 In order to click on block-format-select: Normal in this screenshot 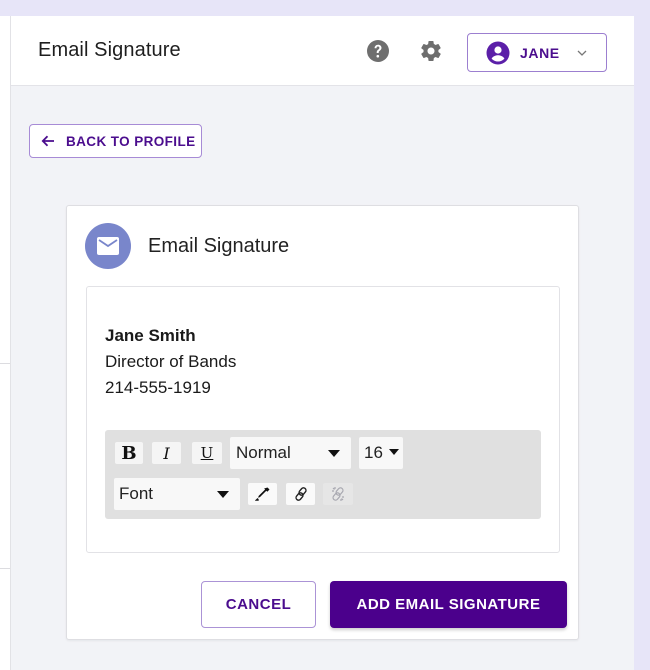, I will do `click(290, 453)`.